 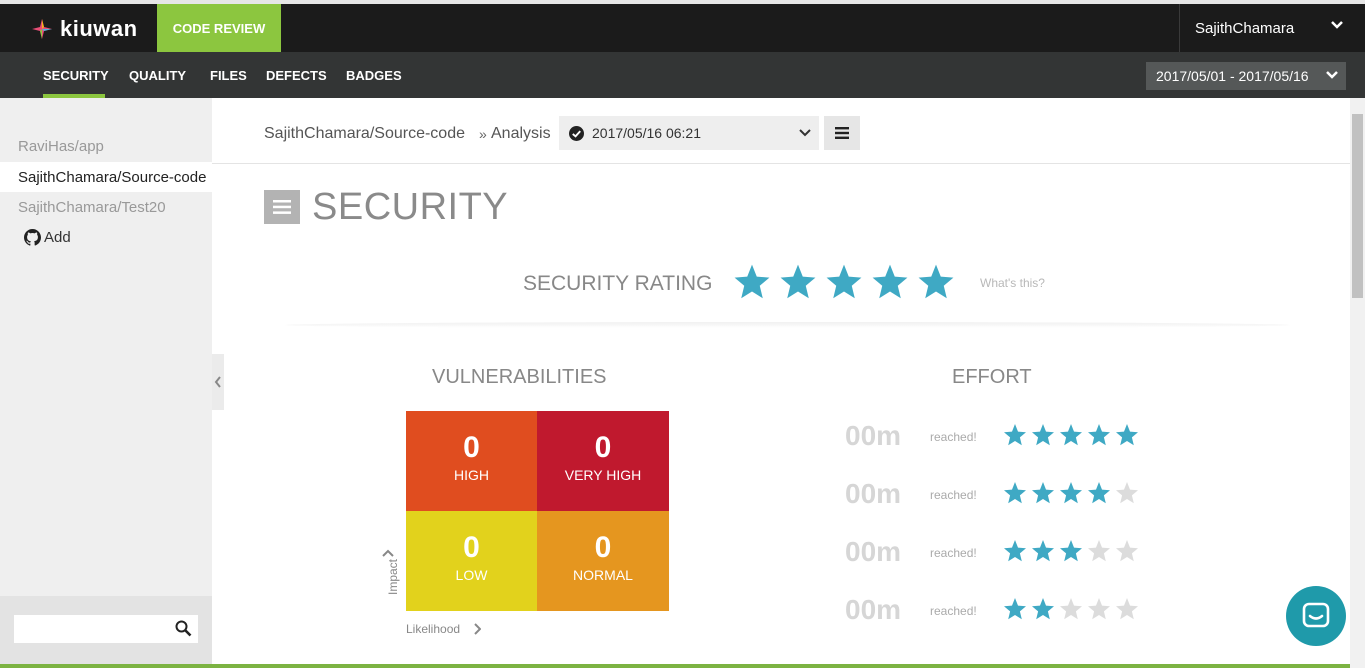 What do you see at coordinates (228, 75) in the screenshot?
I see `tab-files: FILES` at bounding box center [228, 75].